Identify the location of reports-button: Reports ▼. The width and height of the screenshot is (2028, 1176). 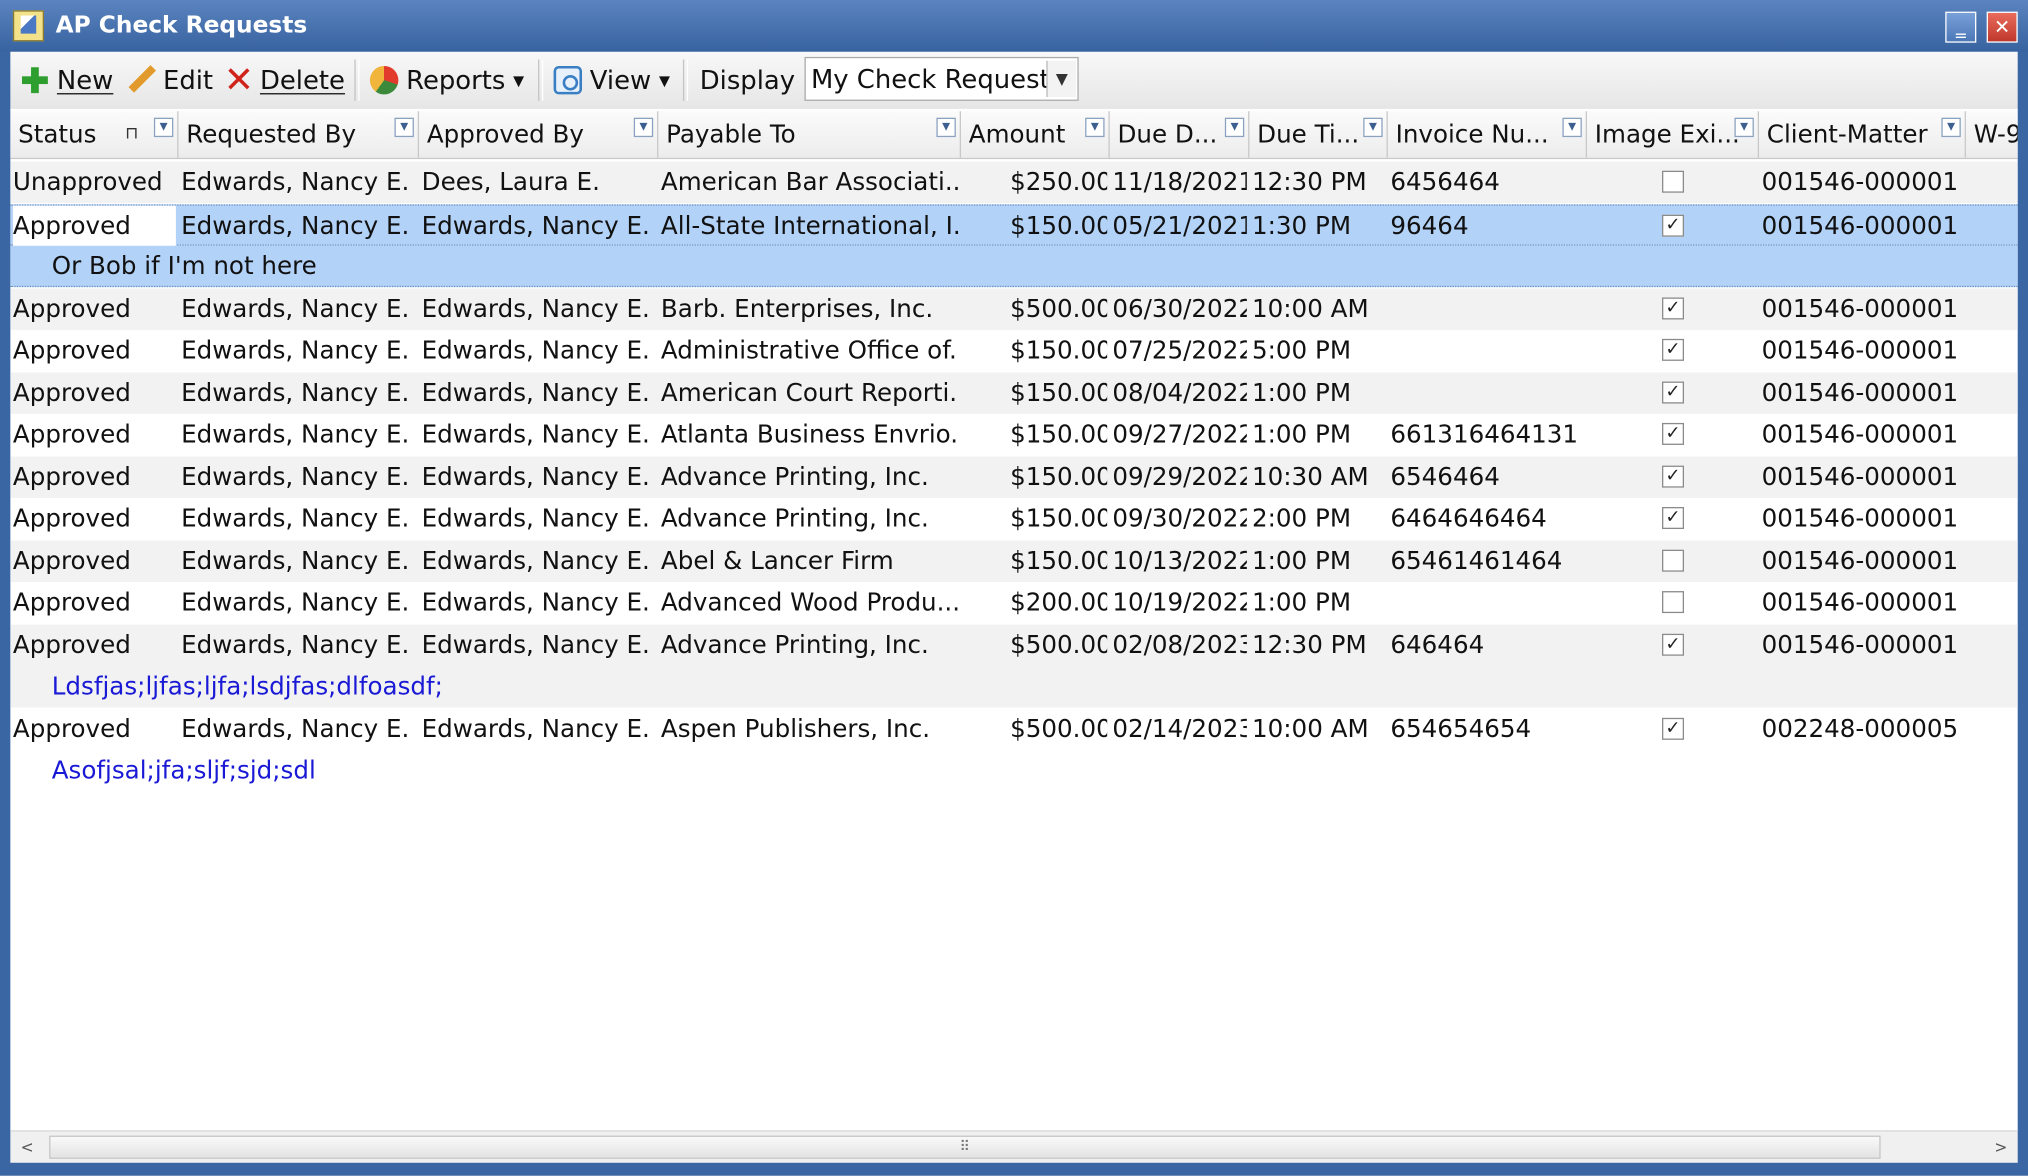
(446, 80).